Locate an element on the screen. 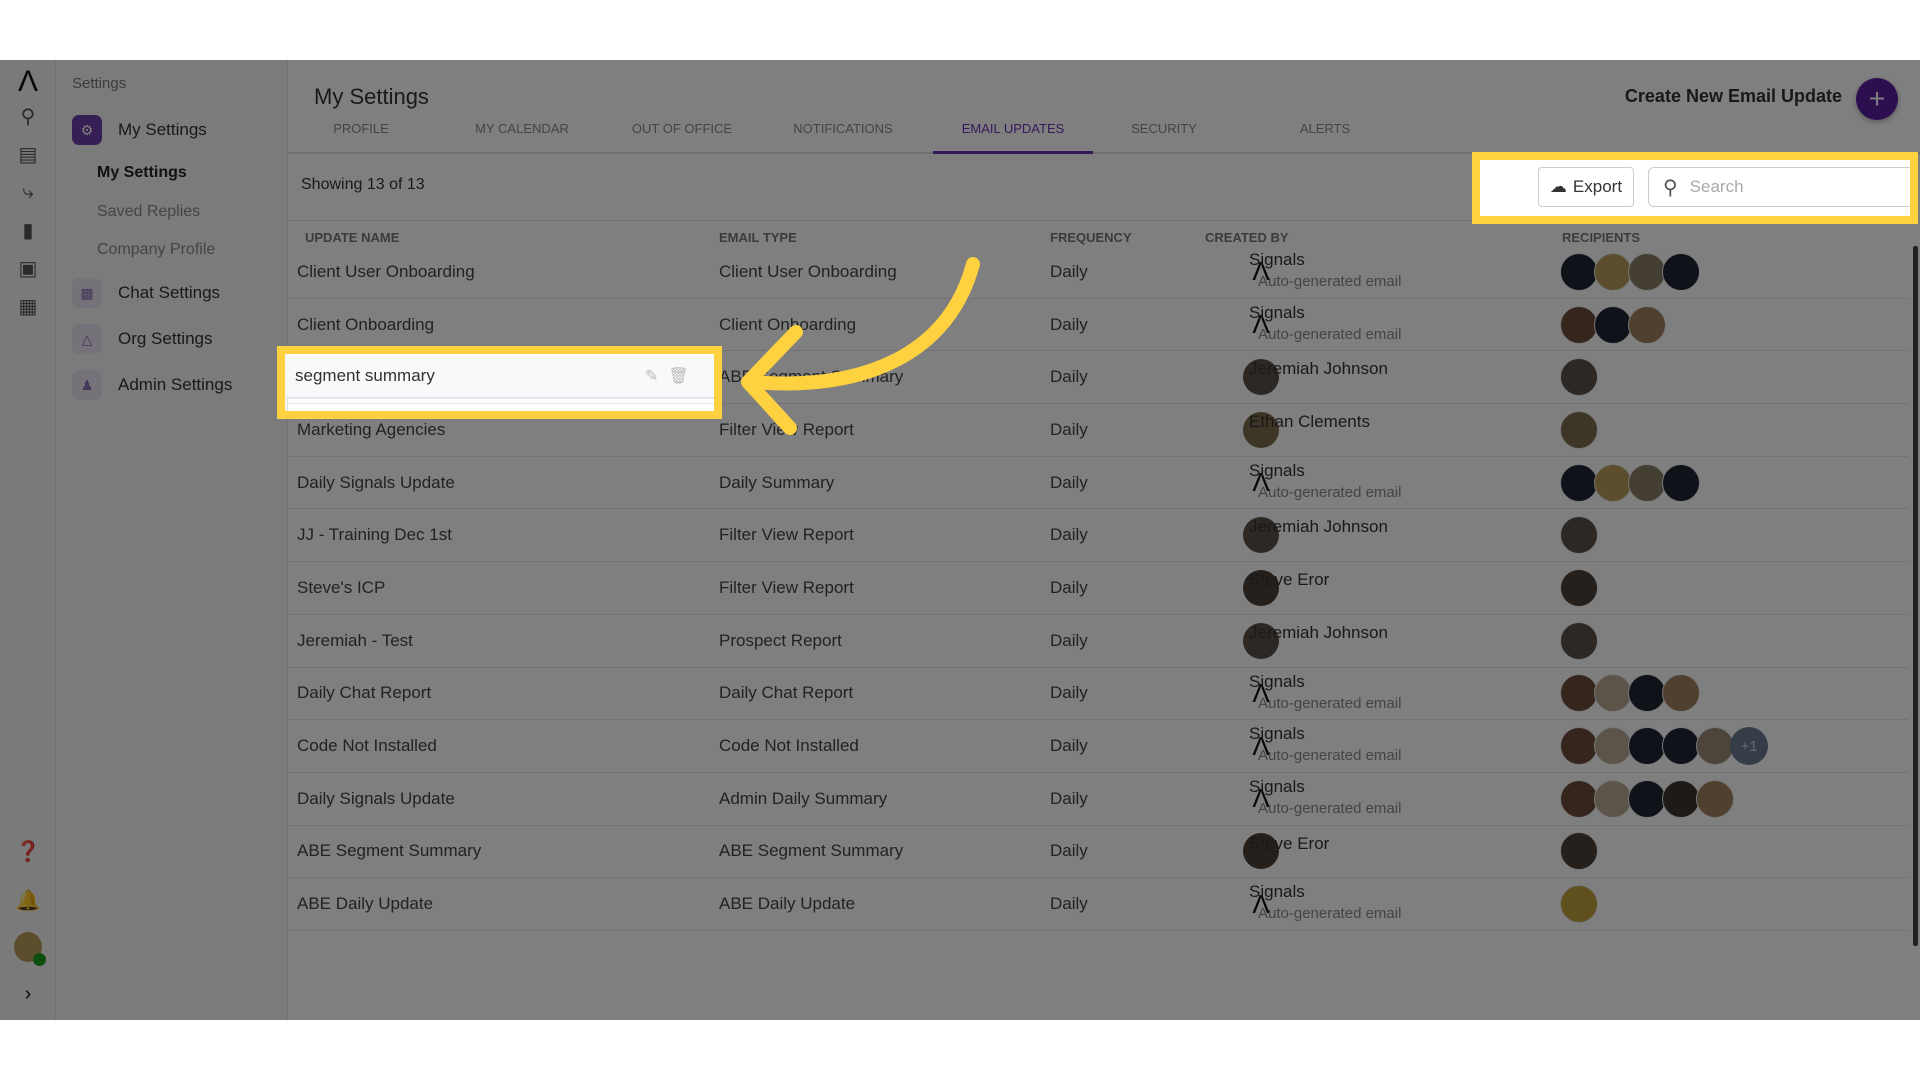 The width and height of the screenshot is (1920, 1080). logo-icon: Λ is located at coordinates (28, 81).